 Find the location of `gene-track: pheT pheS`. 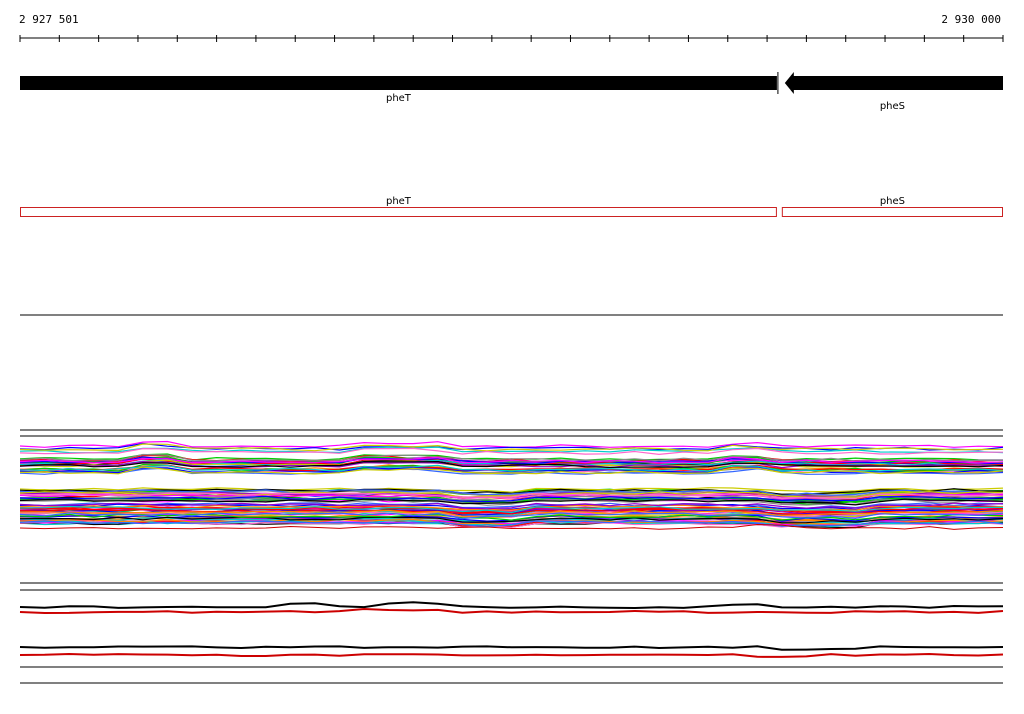

gene-track: pheT pheS is located at coordinates (511, 92).